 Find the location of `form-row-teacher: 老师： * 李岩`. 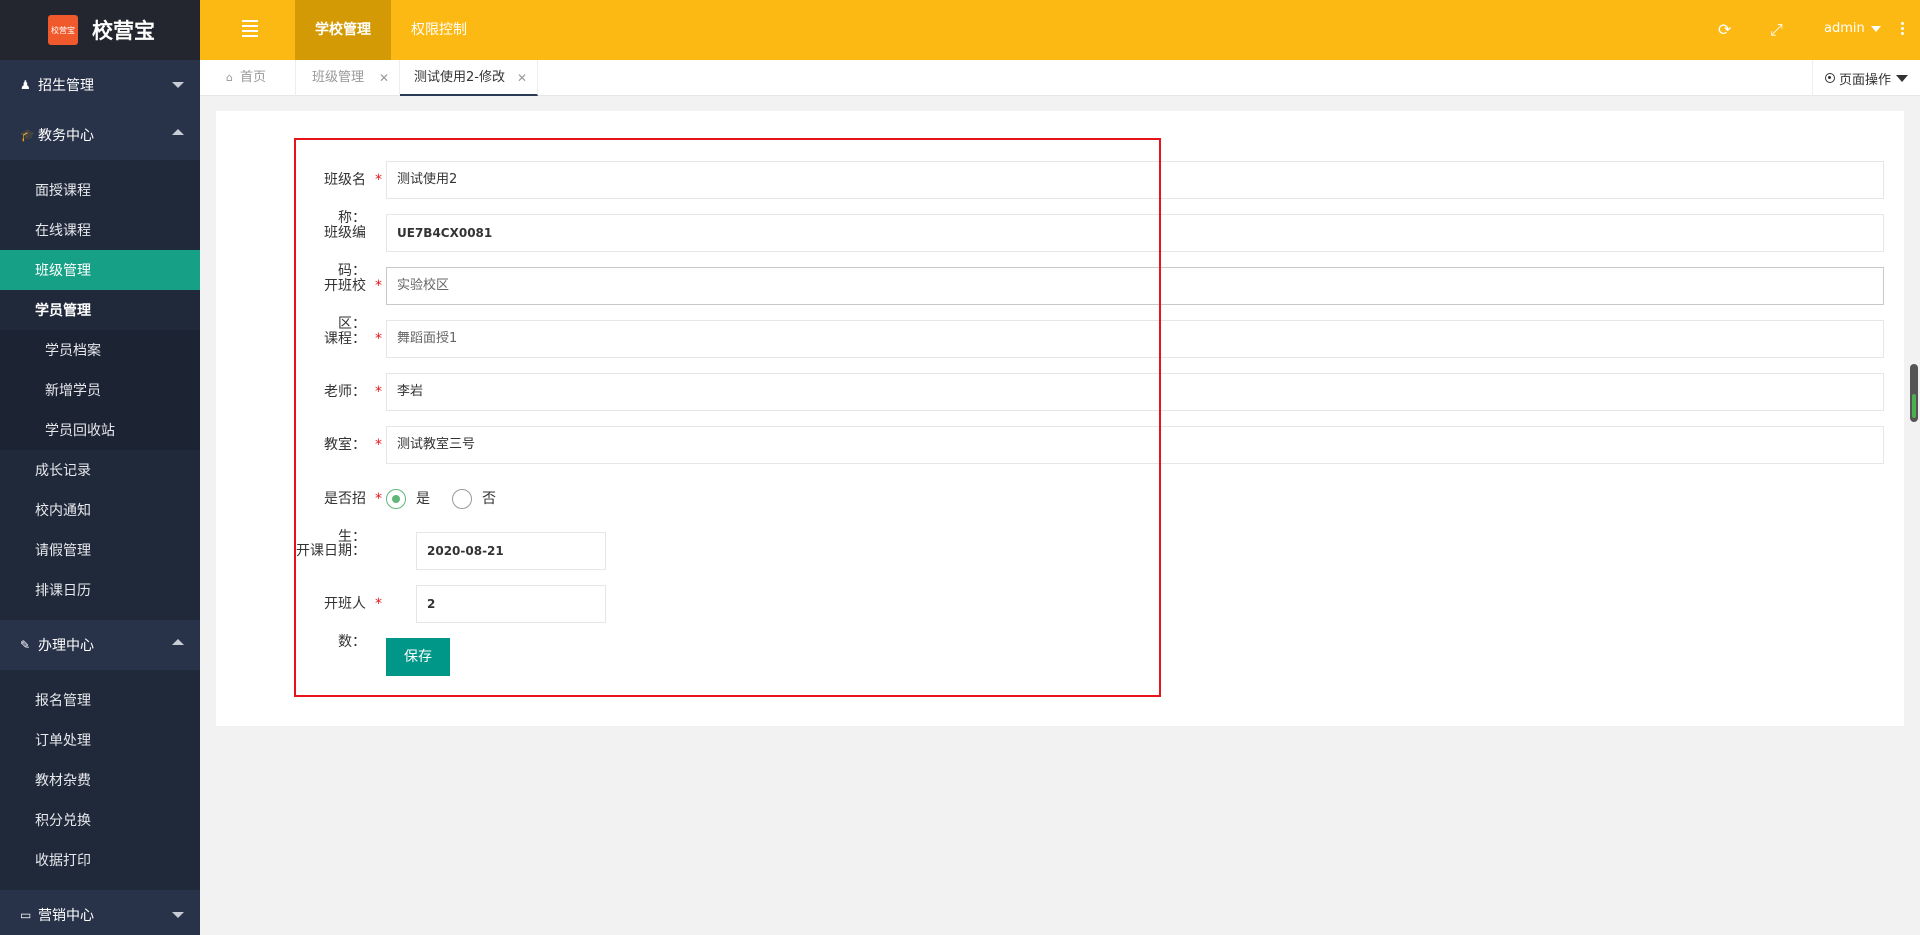

form-row-teacher: 老师： * 李岩 is located at coordinates (960, 392).